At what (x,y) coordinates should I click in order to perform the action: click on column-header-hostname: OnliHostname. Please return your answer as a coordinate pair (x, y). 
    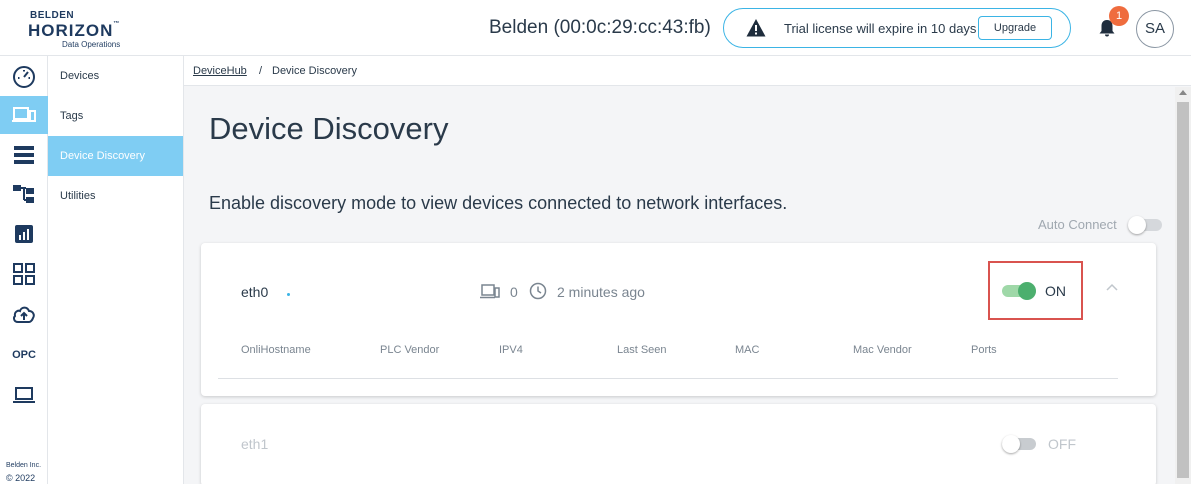
    Looking at the image, I should click on (276, 350).